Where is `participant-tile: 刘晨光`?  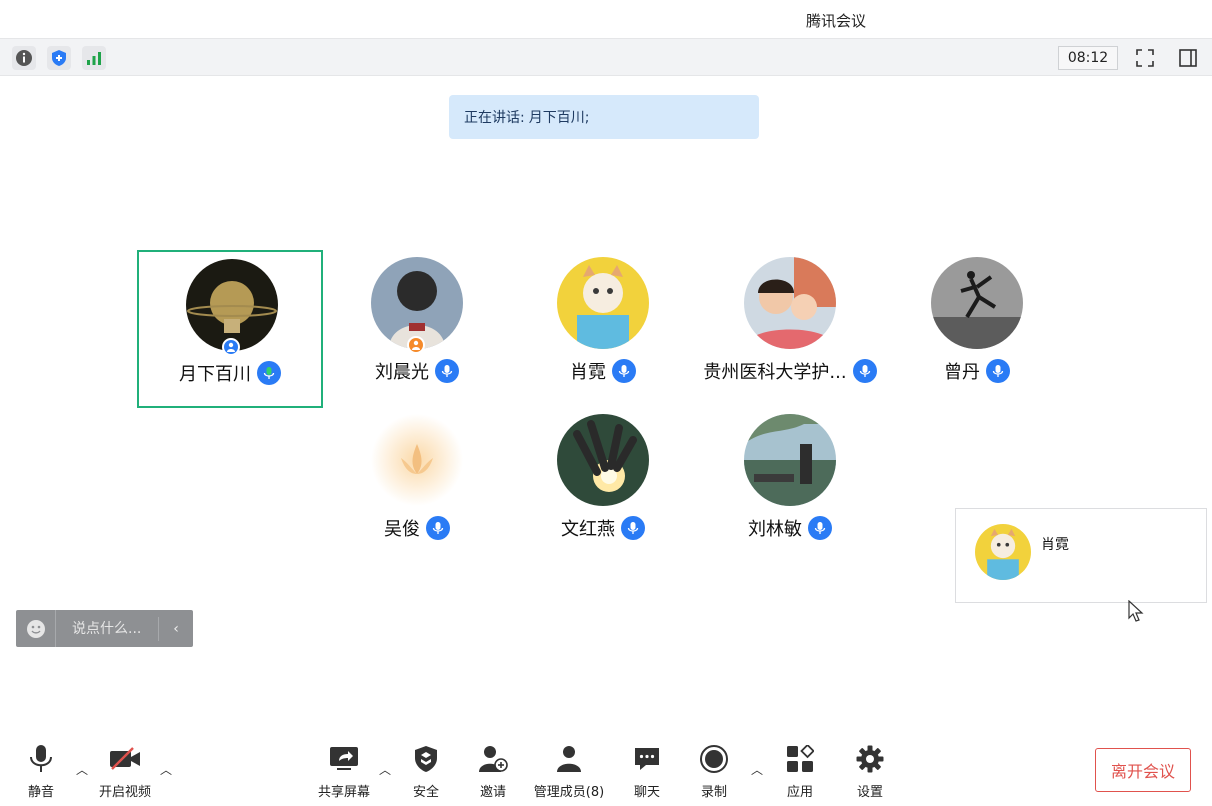
participant-tile: 刘晨光 is located at coordinates (417, 329).